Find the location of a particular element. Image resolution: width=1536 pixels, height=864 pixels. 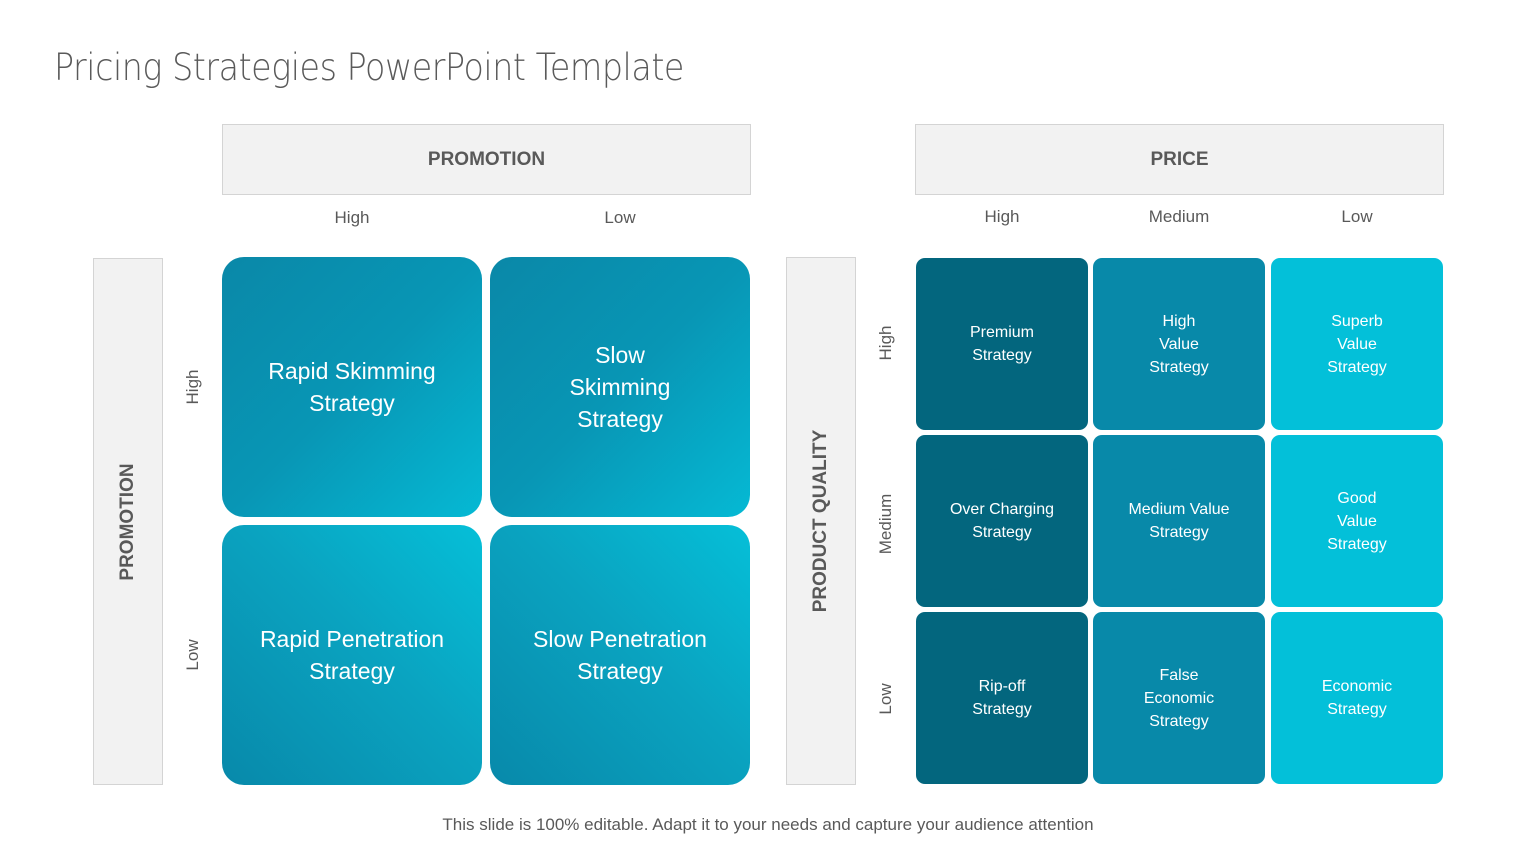

quality-row-label-medium: Medium is located at coordinates (885, 524).